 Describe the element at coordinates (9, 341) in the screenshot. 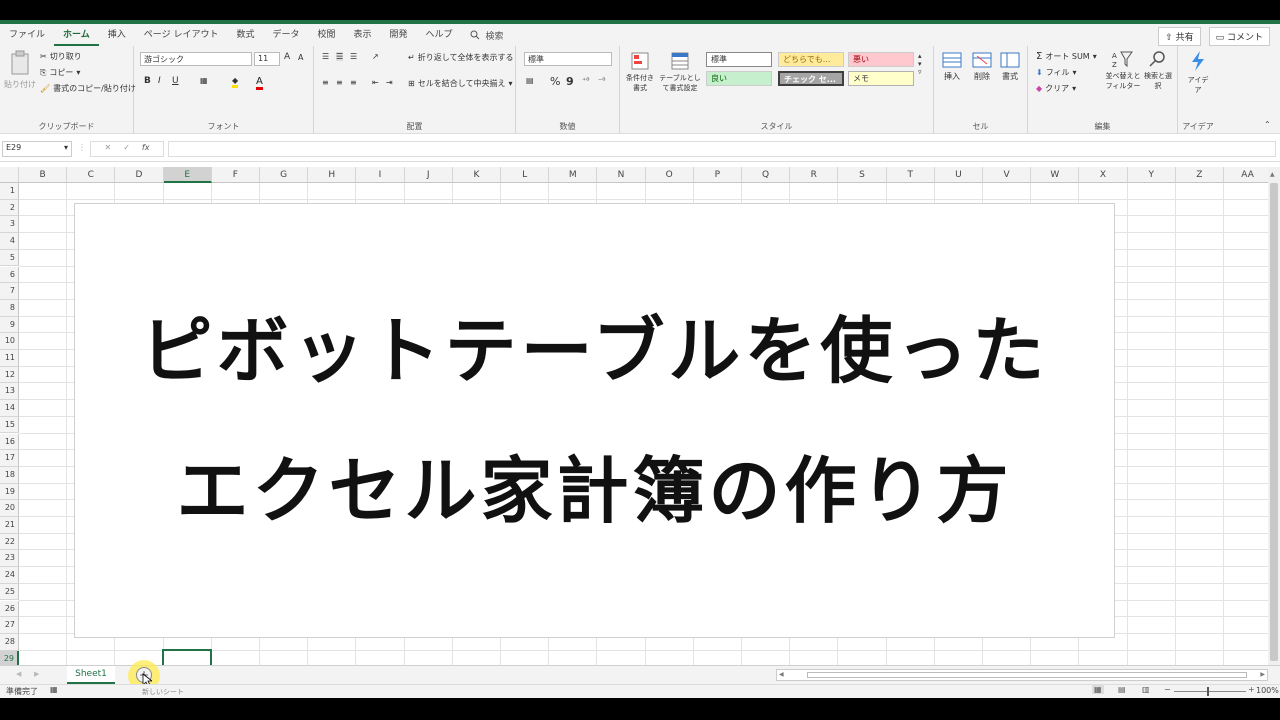

I see `row-header-10: 10` at that location.